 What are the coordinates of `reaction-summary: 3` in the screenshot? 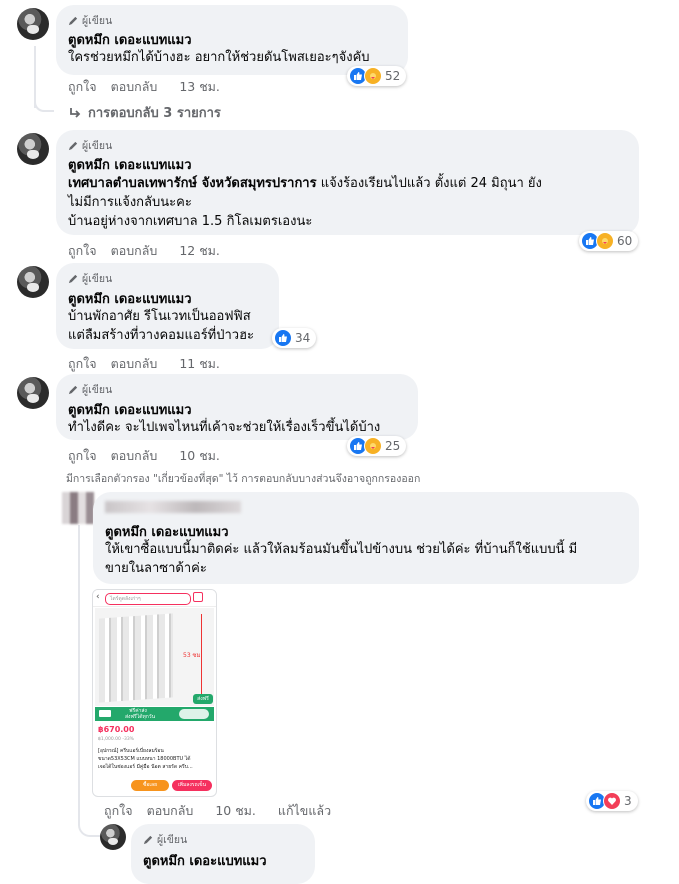 It's located at (612, 801).